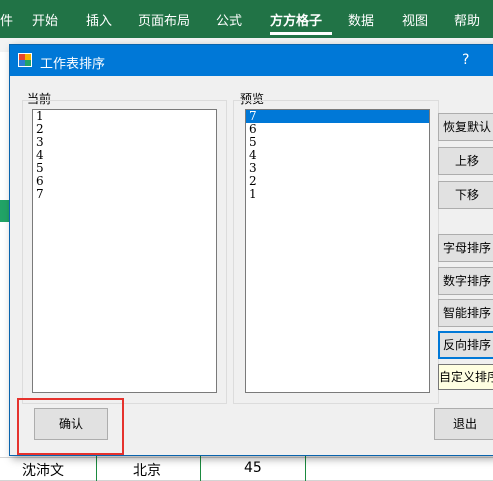 The height and width of the screenshot is (481, 493). Describe the element at coordinates (465, 161) in the screenshot. I see `move-up-button: 上移` at that location.